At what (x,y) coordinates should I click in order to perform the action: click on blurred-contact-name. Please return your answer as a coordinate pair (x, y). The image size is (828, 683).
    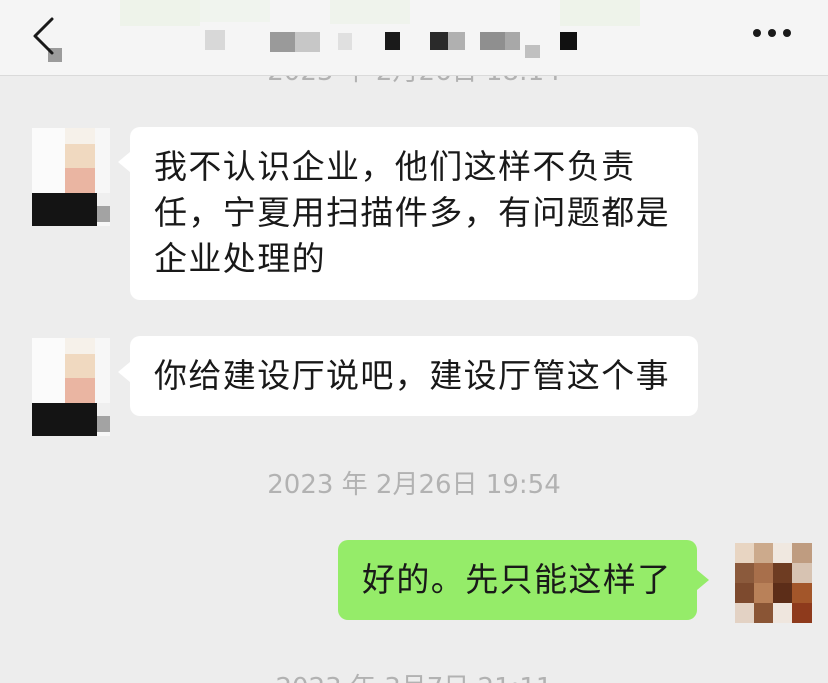
    Looking at the image, I should click on (414, 37).